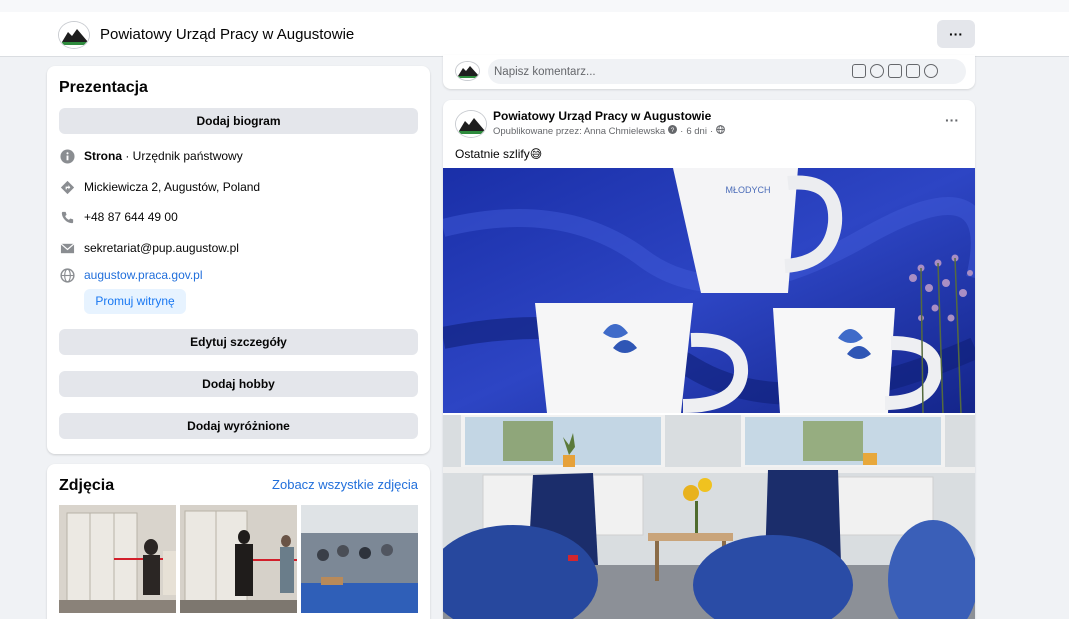  I want to click on avatar-sticker-icon, so click(859, 71).